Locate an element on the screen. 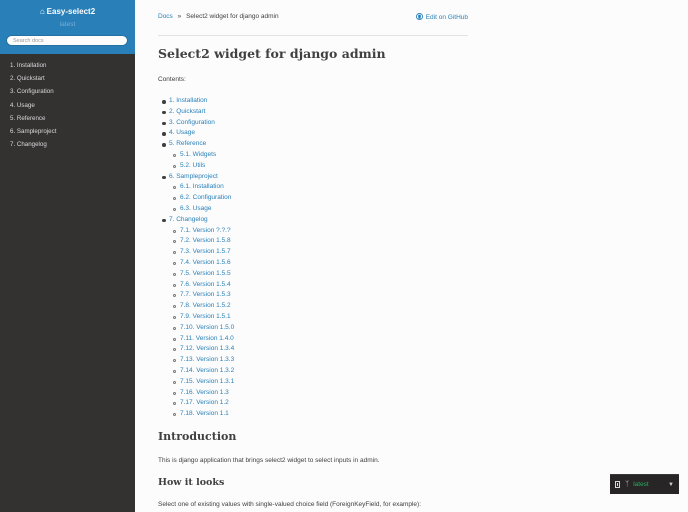  breadcrumb-divider is located at coordinates (313, 35).